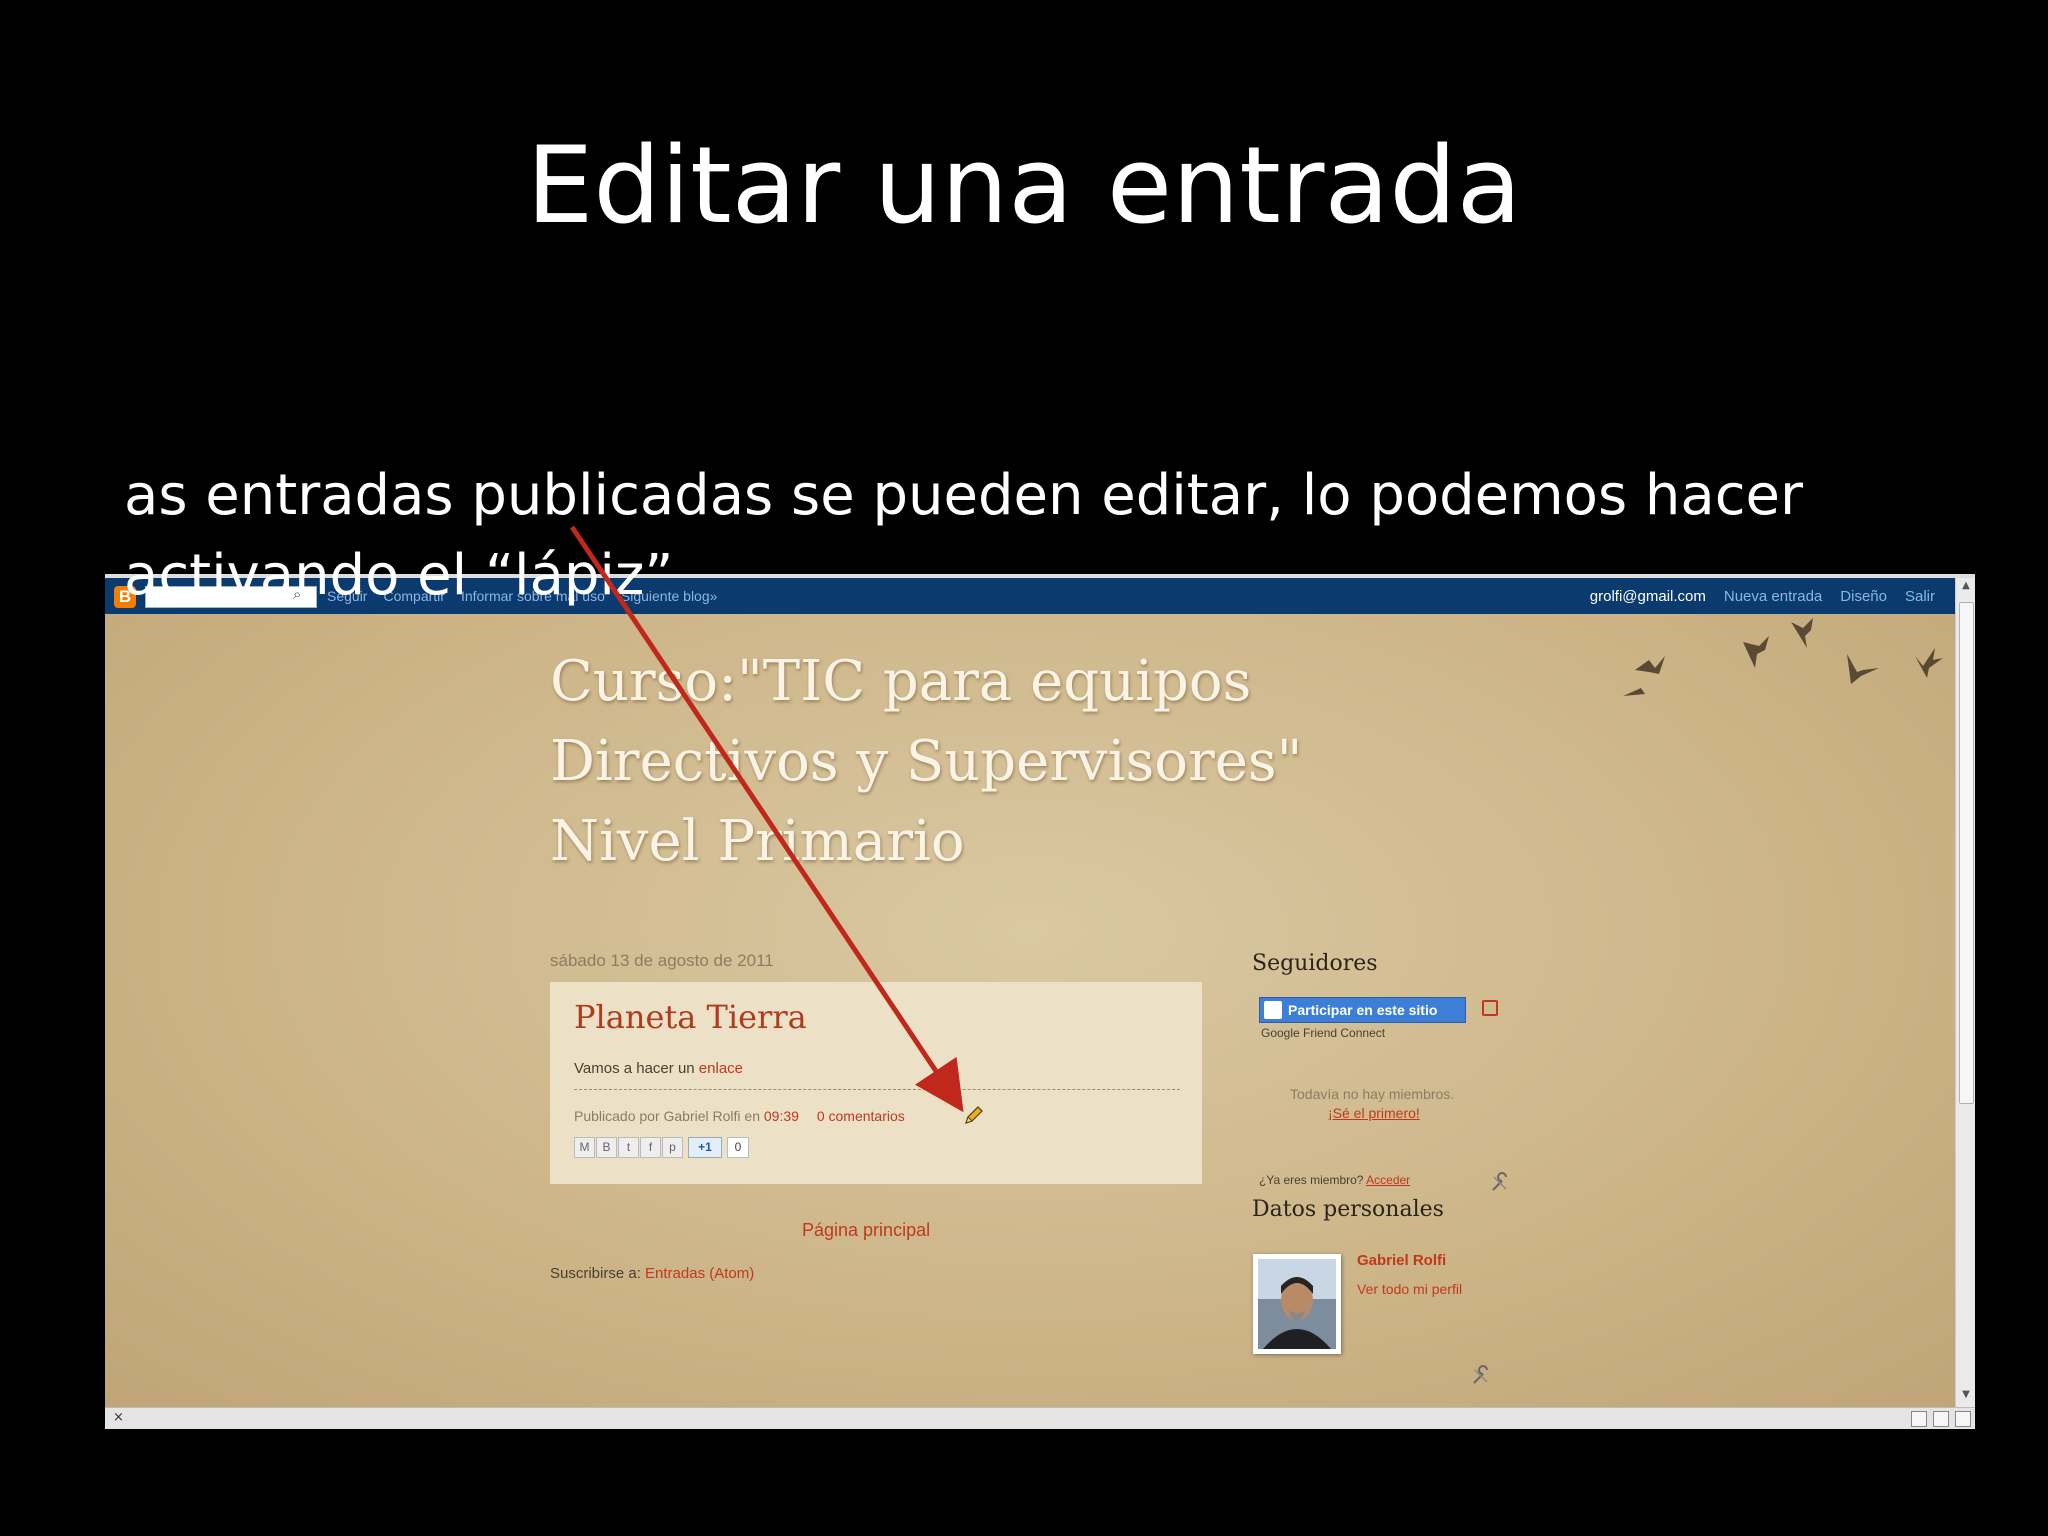  What do you see at coordinates (1323, 1033) in the screenshot?
I see `gfc-label: Google Friend Connect` at bounding box center [1323, 1033].